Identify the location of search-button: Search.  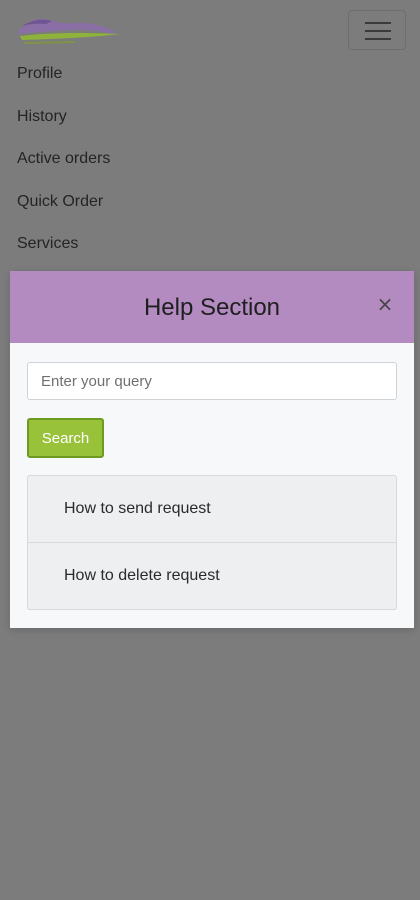
(65, 438).